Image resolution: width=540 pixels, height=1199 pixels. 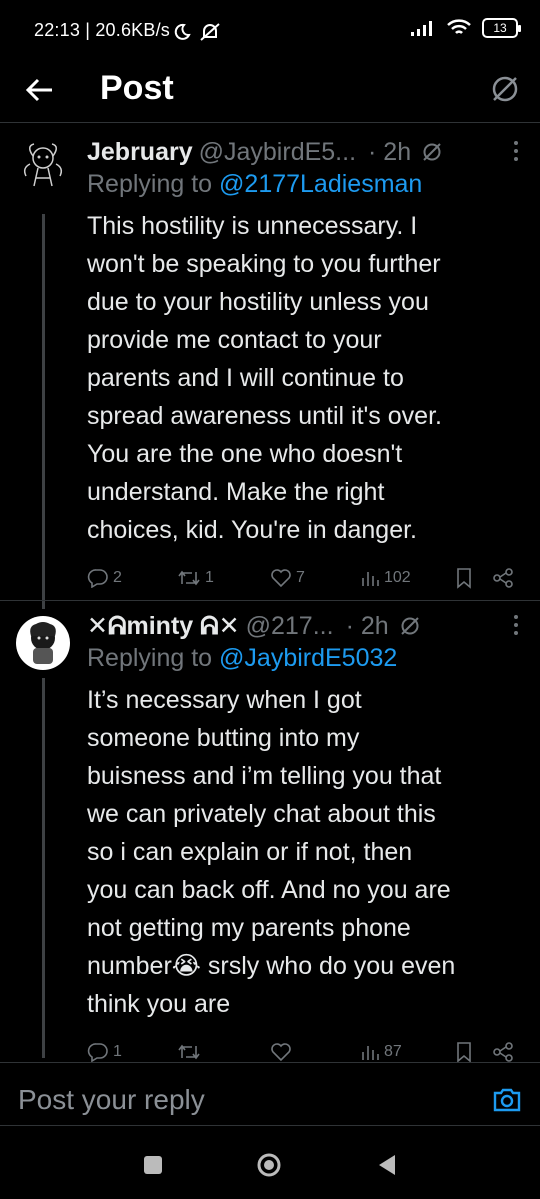 I want to click on replying-to: Replying to @2177Ladiesman, so click(x=254, y=184).